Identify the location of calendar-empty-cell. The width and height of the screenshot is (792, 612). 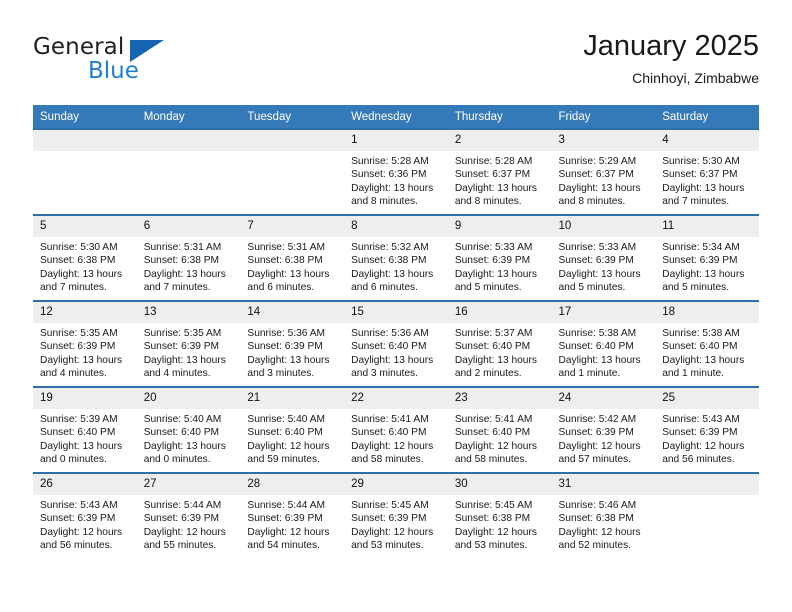
(85, 171).